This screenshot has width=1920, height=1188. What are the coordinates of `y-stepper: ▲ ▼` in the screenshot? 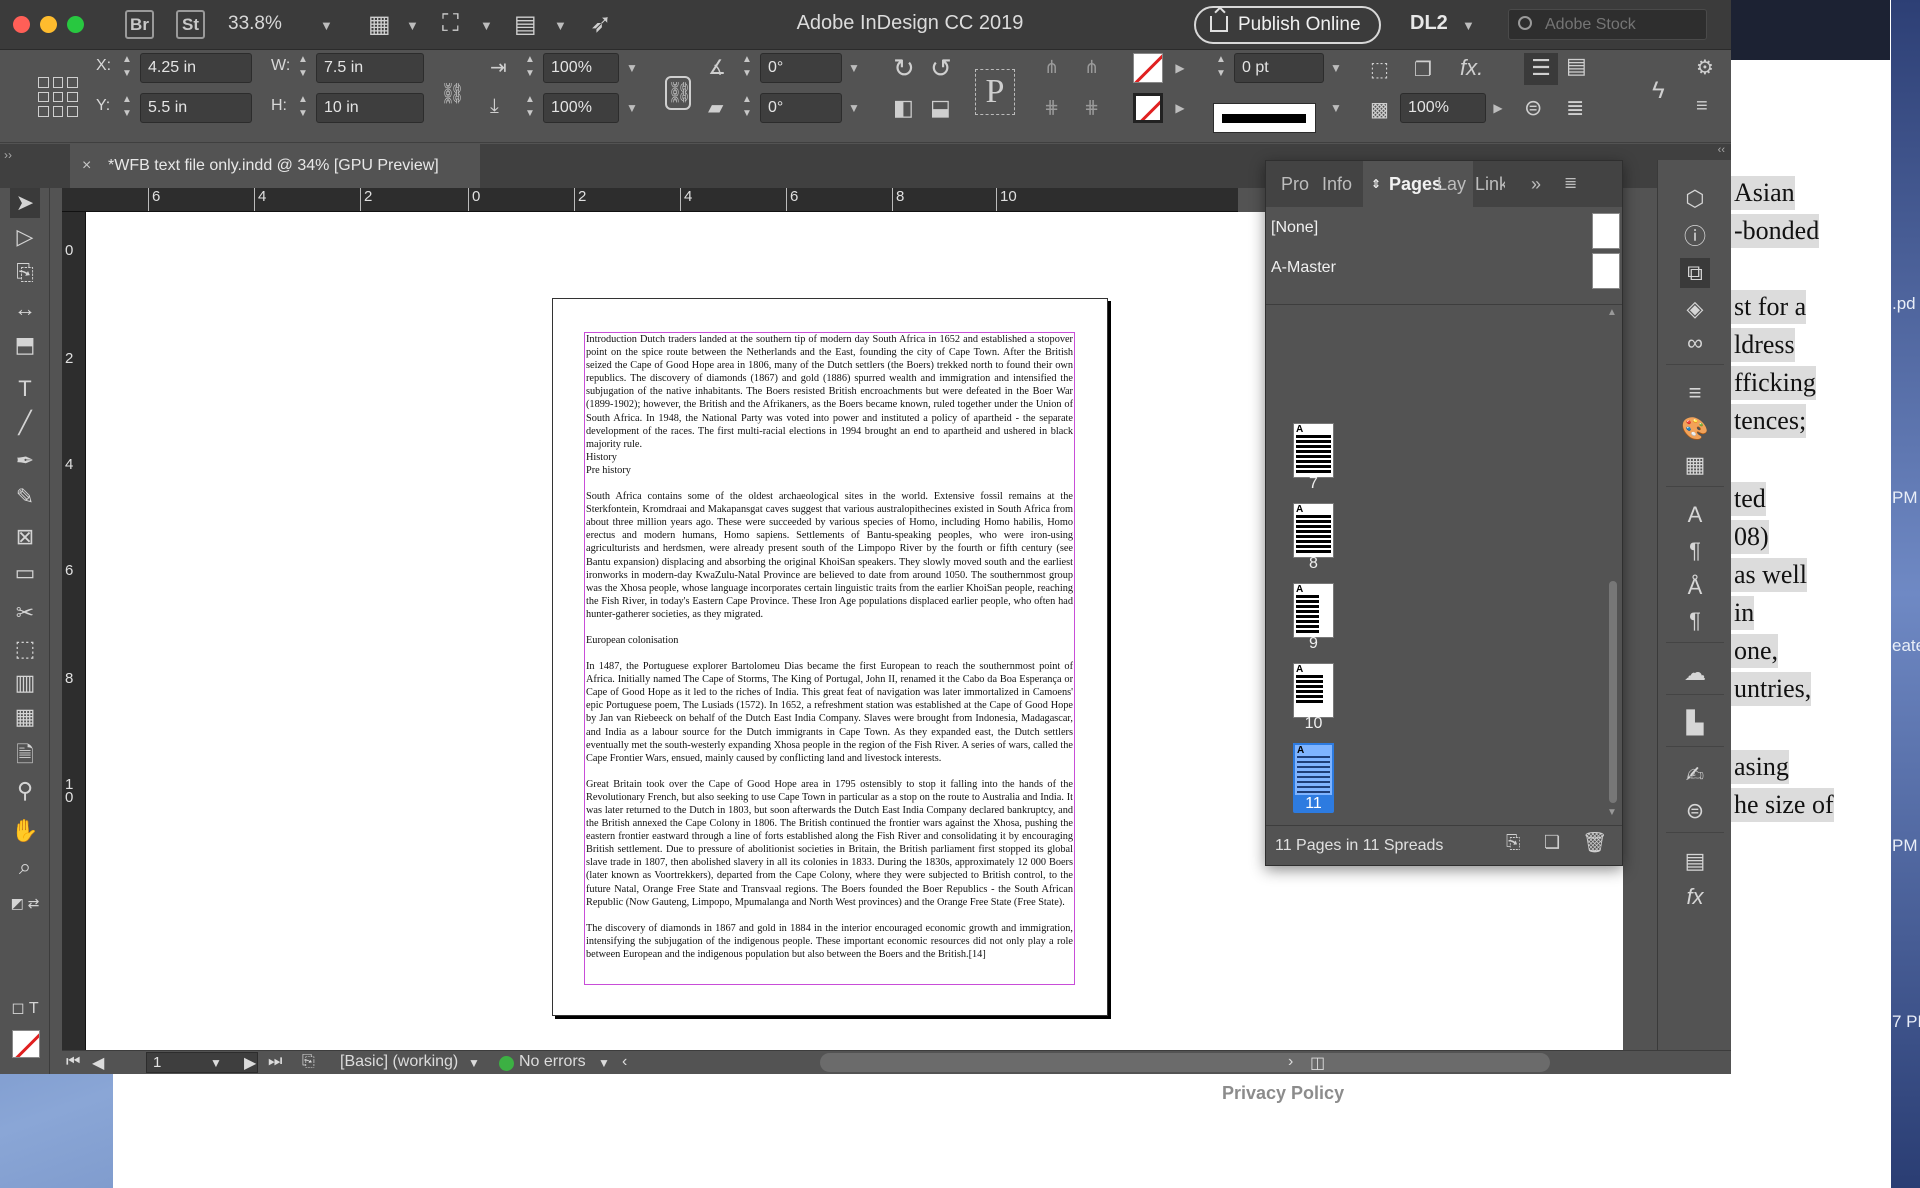 It's located at (127, 108).